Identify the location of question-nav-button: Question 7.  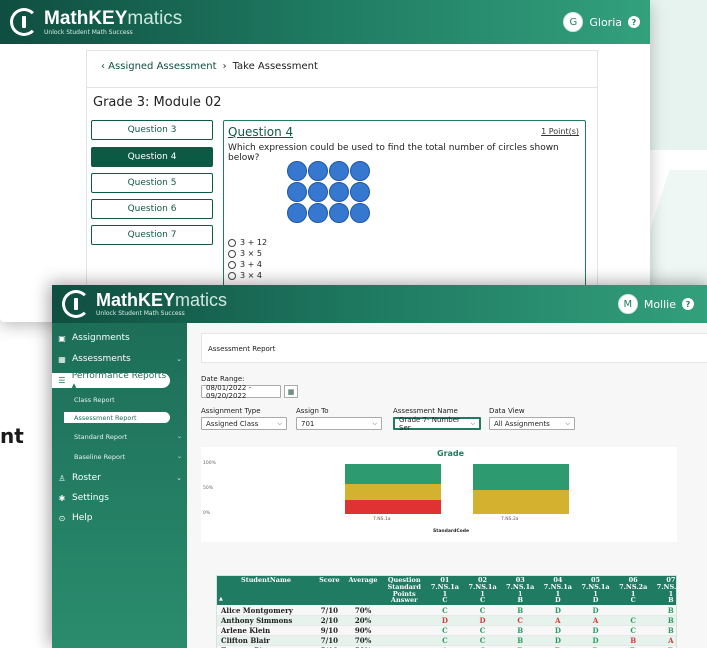
(152, 235).